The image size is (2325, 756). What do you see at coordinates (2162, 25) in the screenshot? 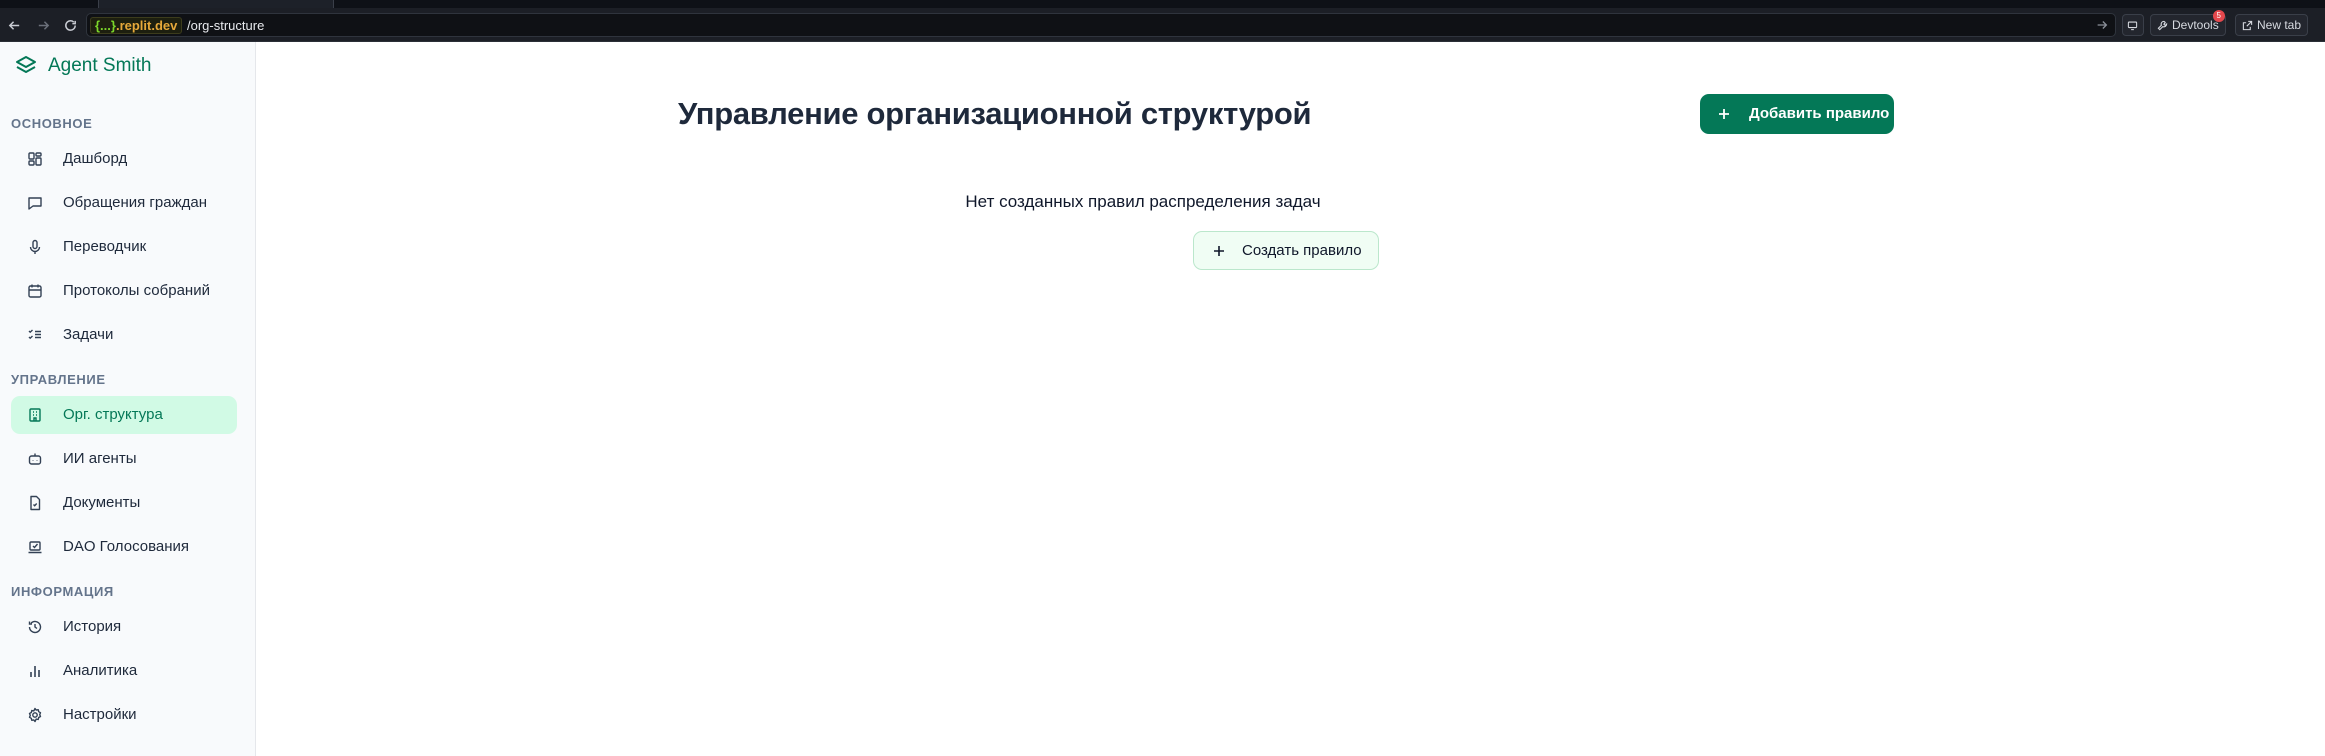
I see `wrench-icon` at bounding box center [2162, 25].